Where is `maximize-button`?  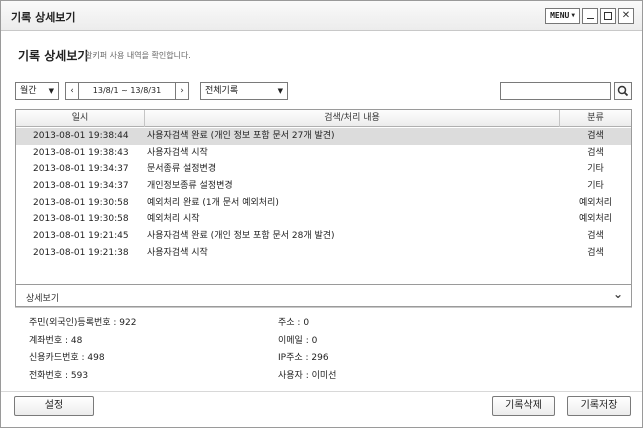
maximize-button is located at coordinates (608, 16).